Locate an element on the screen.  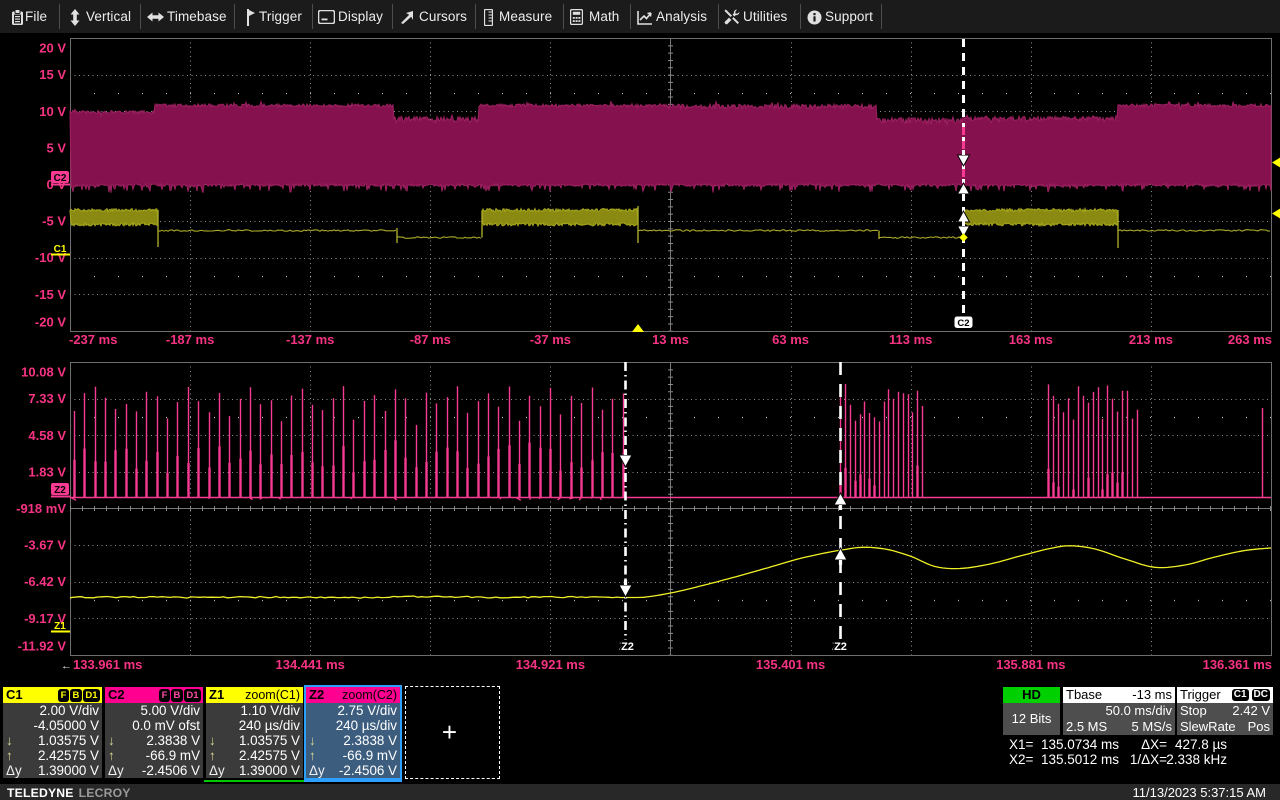
svg-text: 10.08 V is located at coordinates (43, 372).